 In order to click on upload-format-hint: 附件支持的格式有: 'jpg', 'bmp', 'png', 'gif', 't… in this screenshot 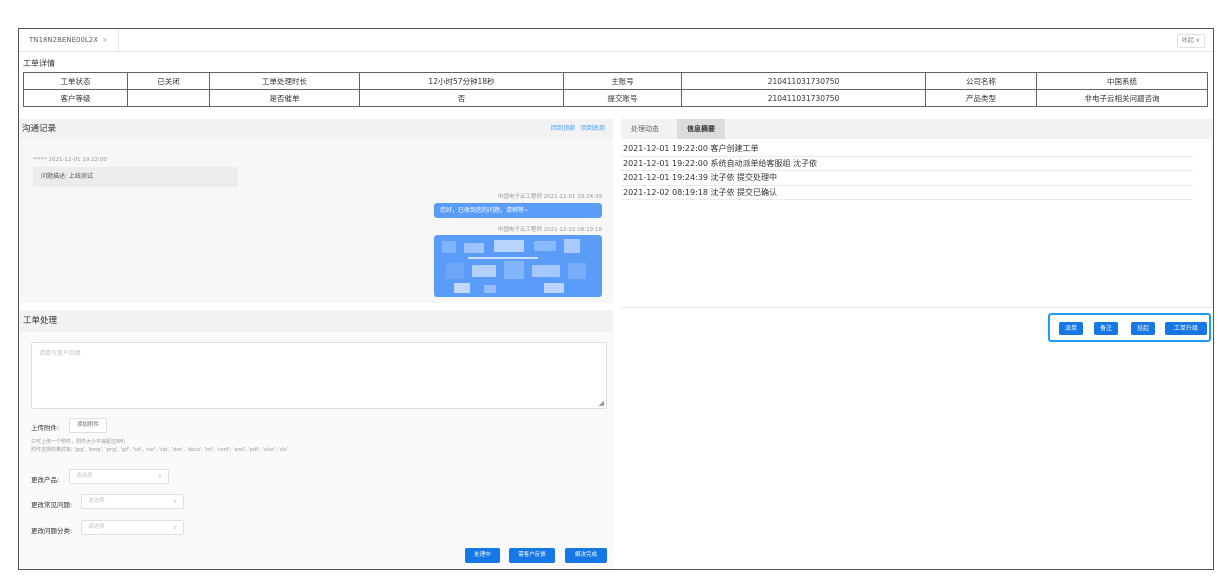, I will do `click(159, 450)`.